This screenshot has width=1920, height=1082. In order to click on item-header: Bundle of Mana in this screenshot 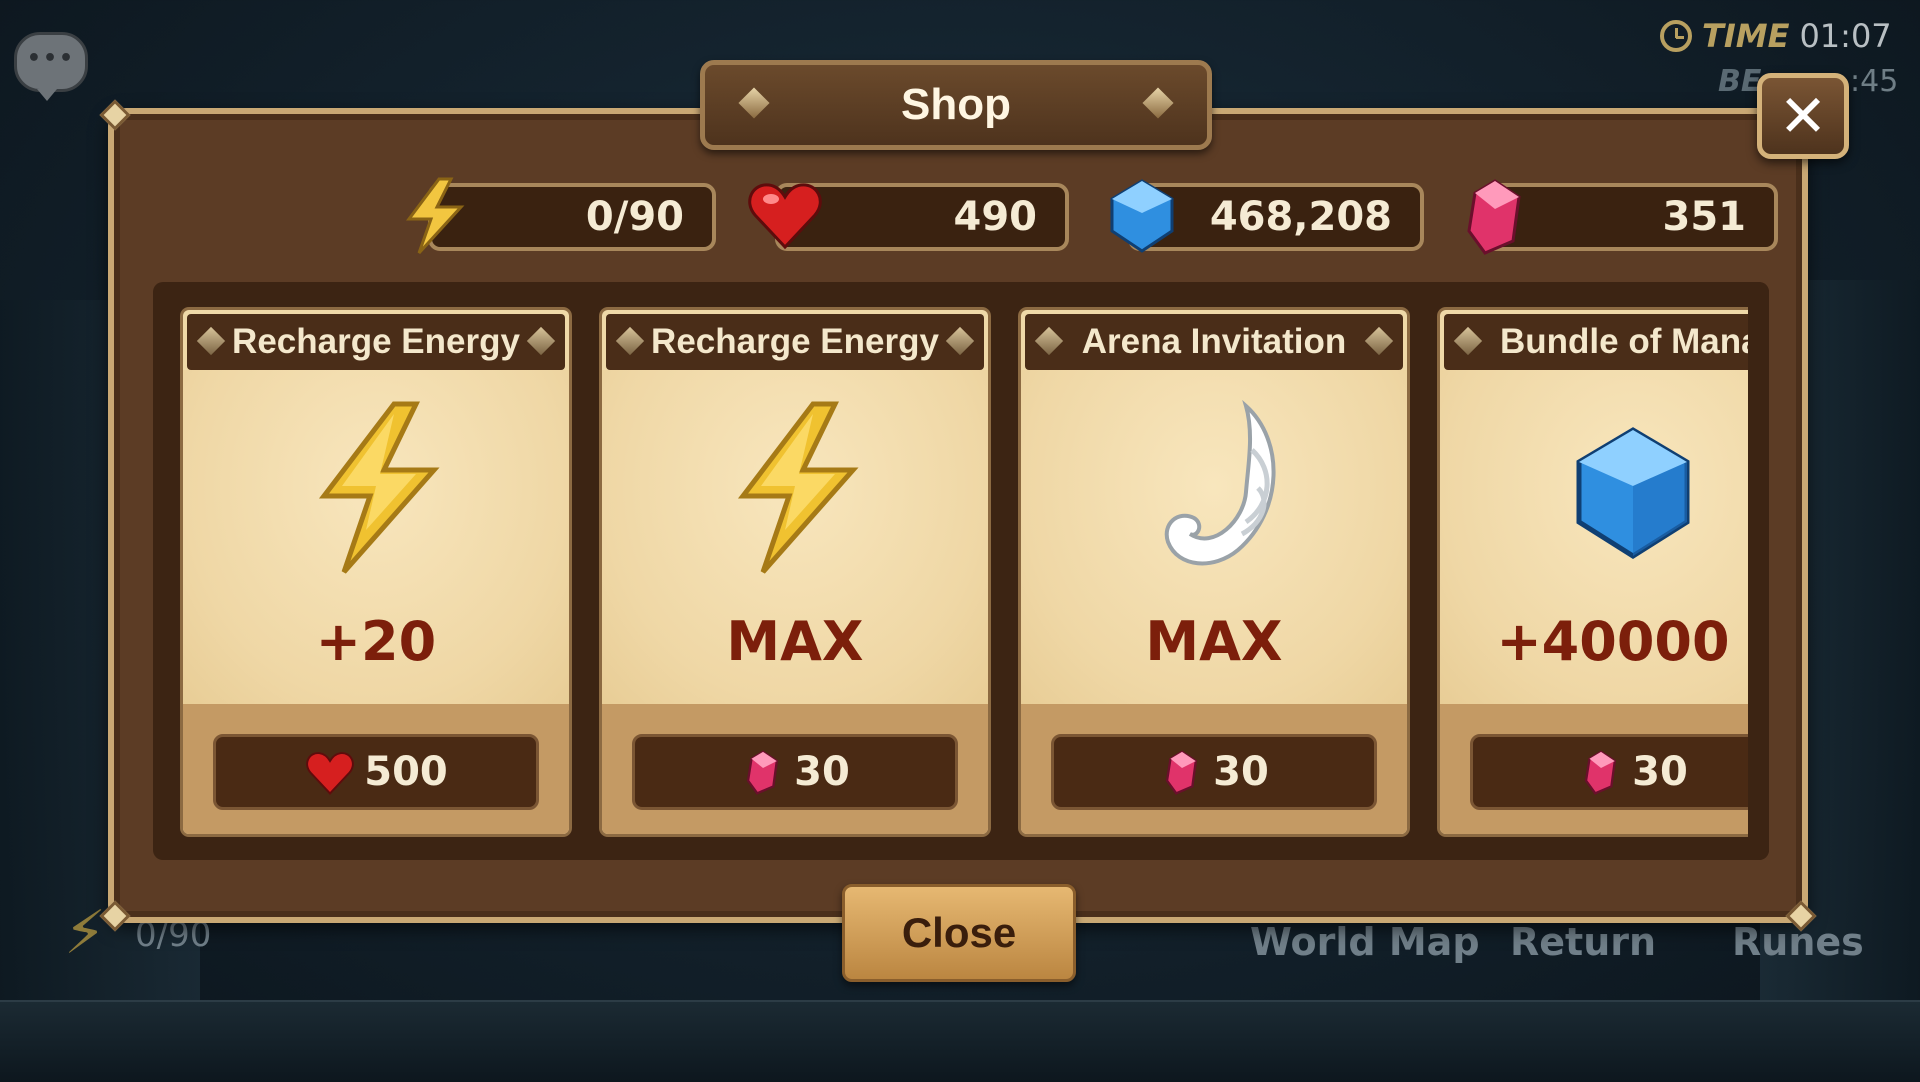, I will do `click(1606, 342)`.